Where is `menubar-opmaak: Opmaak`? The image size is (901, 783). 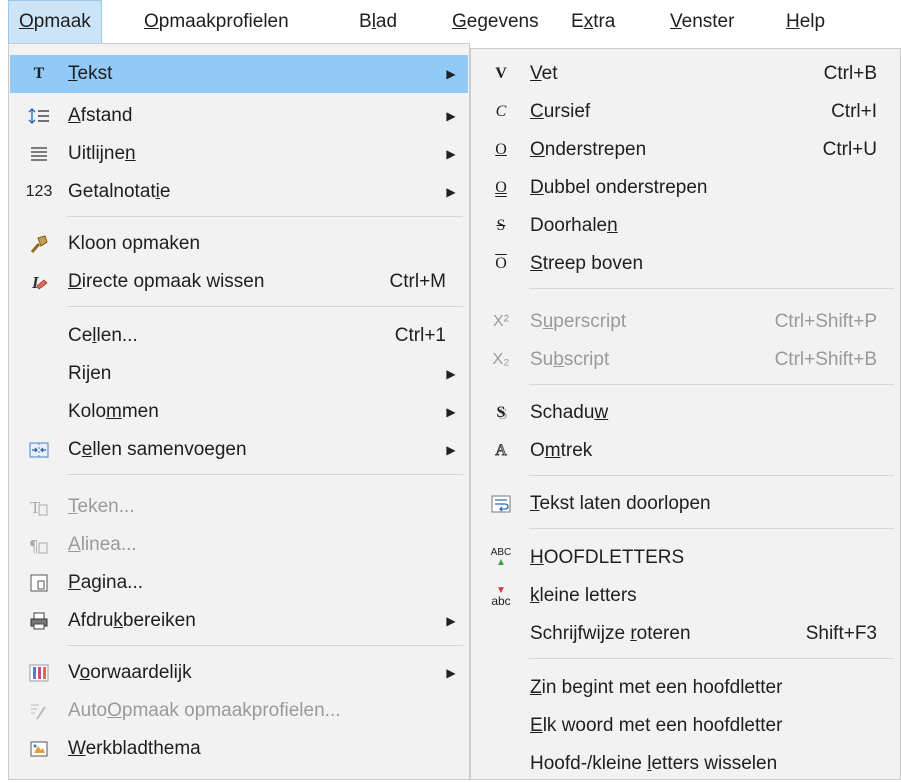
menubar-opmaak: Opmaak is located at coordinates (55, 22).